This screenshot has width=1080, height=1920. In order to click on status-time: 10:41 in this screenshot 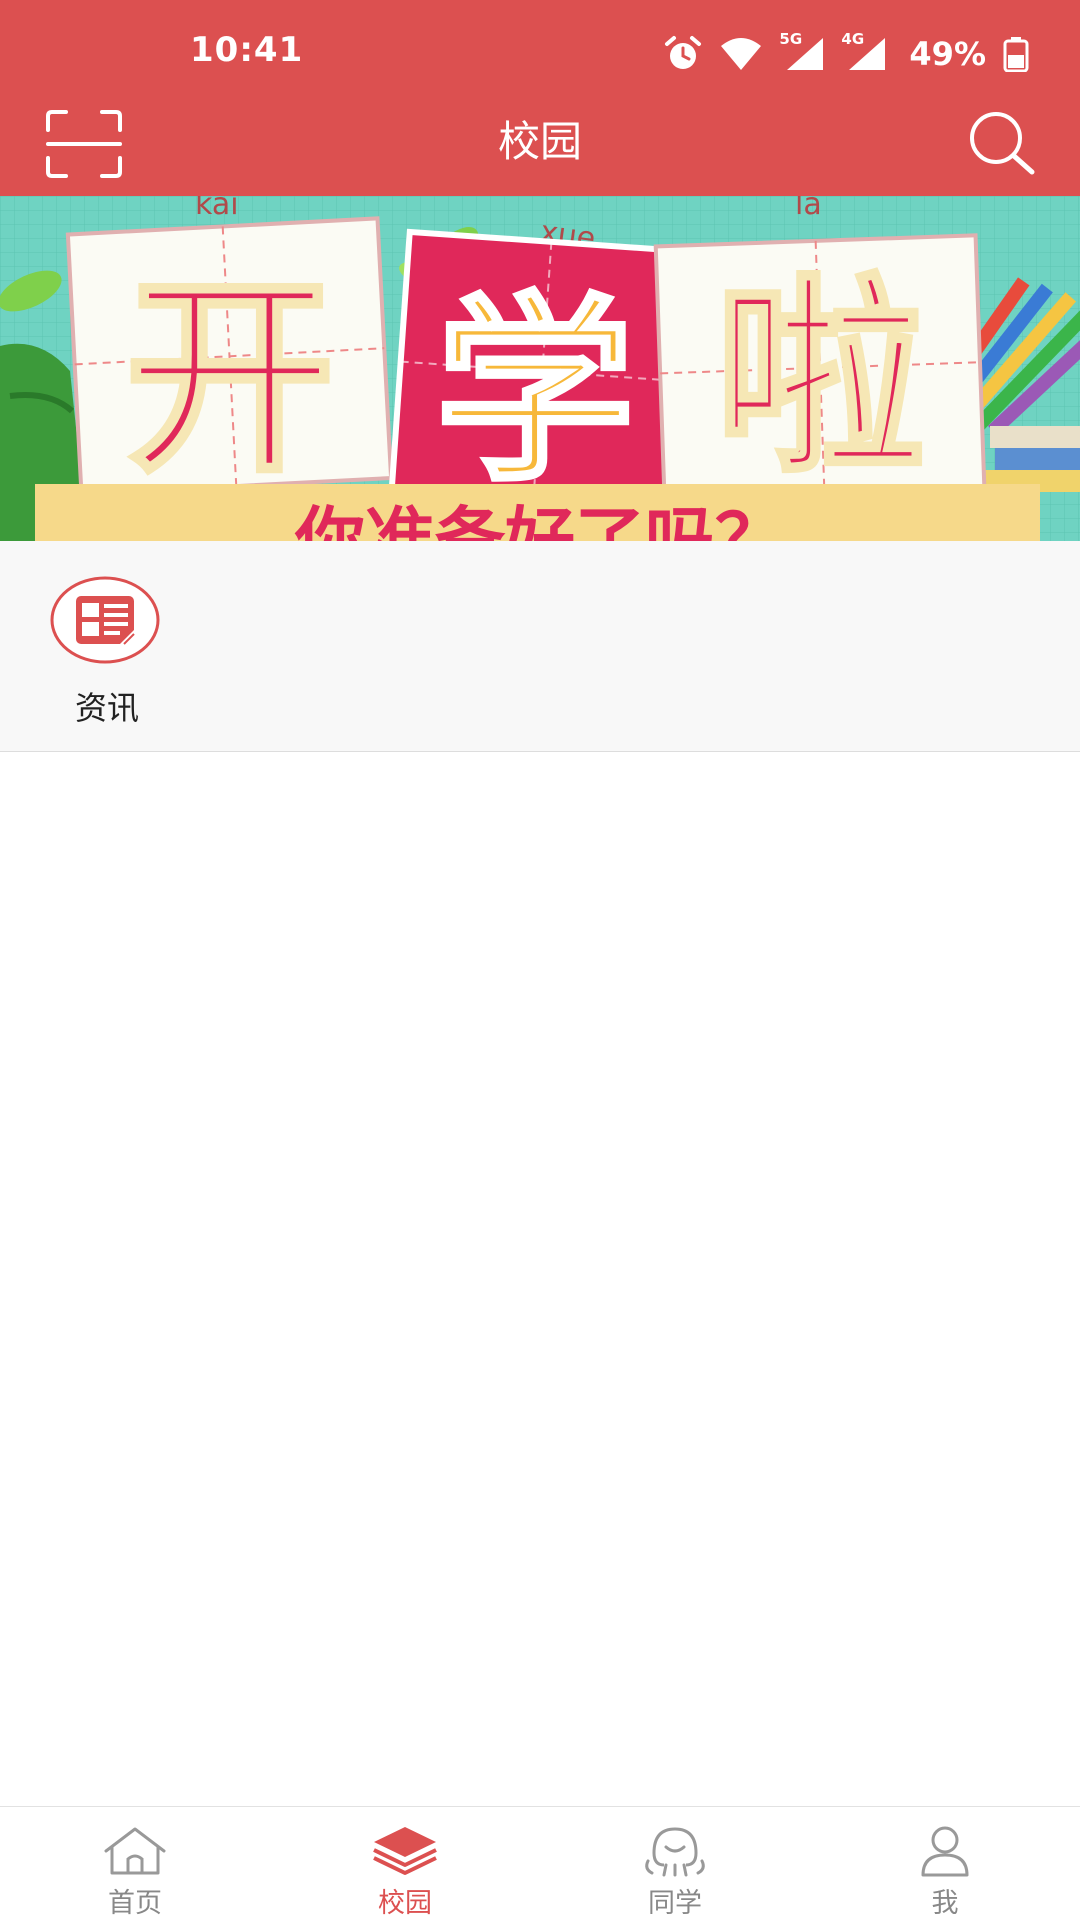, I will do `click(247, 50)`.